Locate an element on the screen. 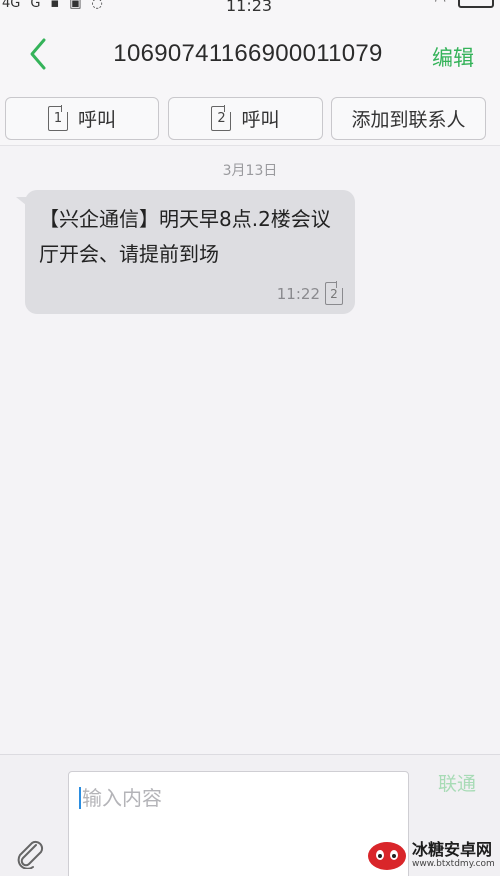  date-separator: 3月13日 is located at coordinates (250, 171).